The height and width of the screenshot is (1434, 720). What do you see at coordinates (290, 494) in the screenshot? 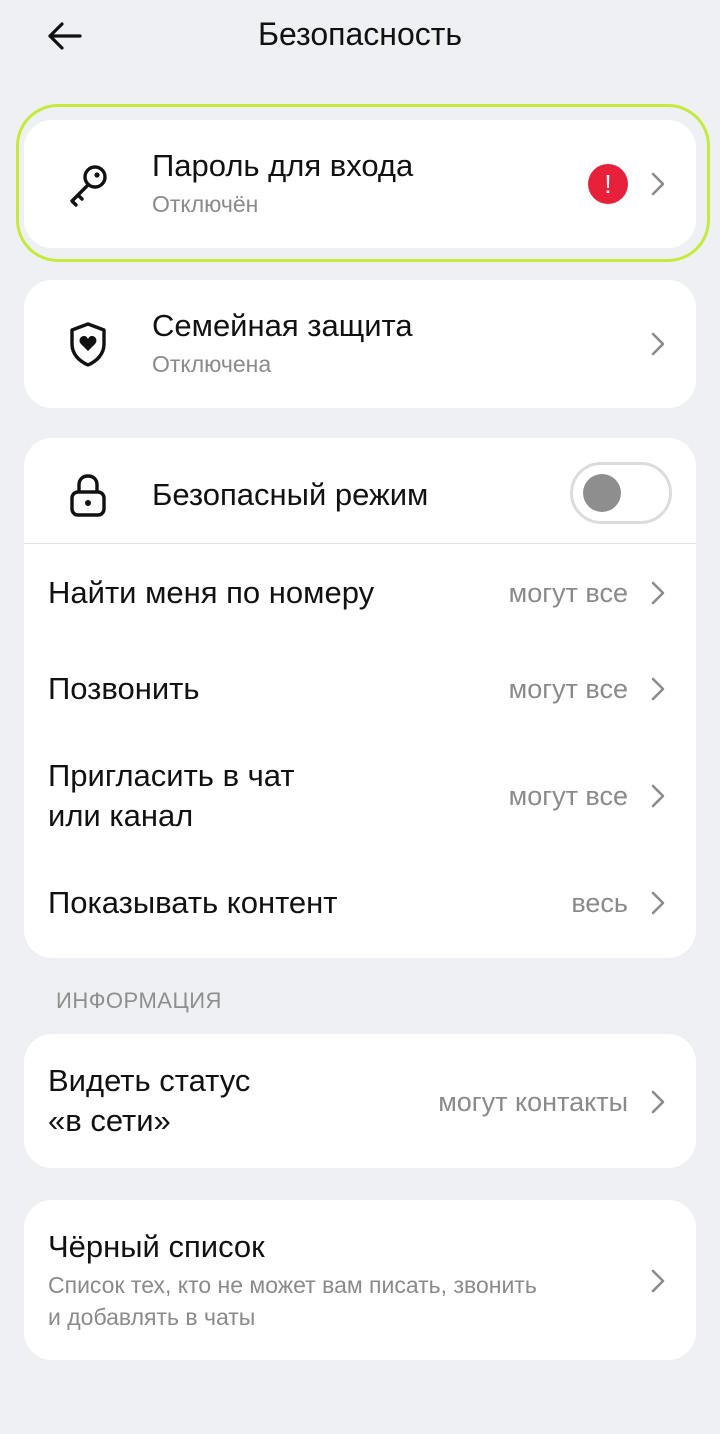
I see `safe-mode-title: Безопасный режим` at bounding box center [290, 494].